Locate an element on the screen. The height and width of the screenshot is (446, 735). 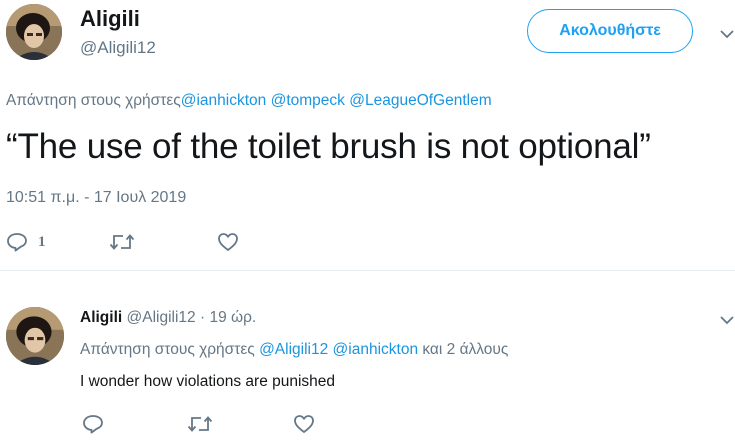
mention-link: @Aligili12 is located at coordinates (293, 349).